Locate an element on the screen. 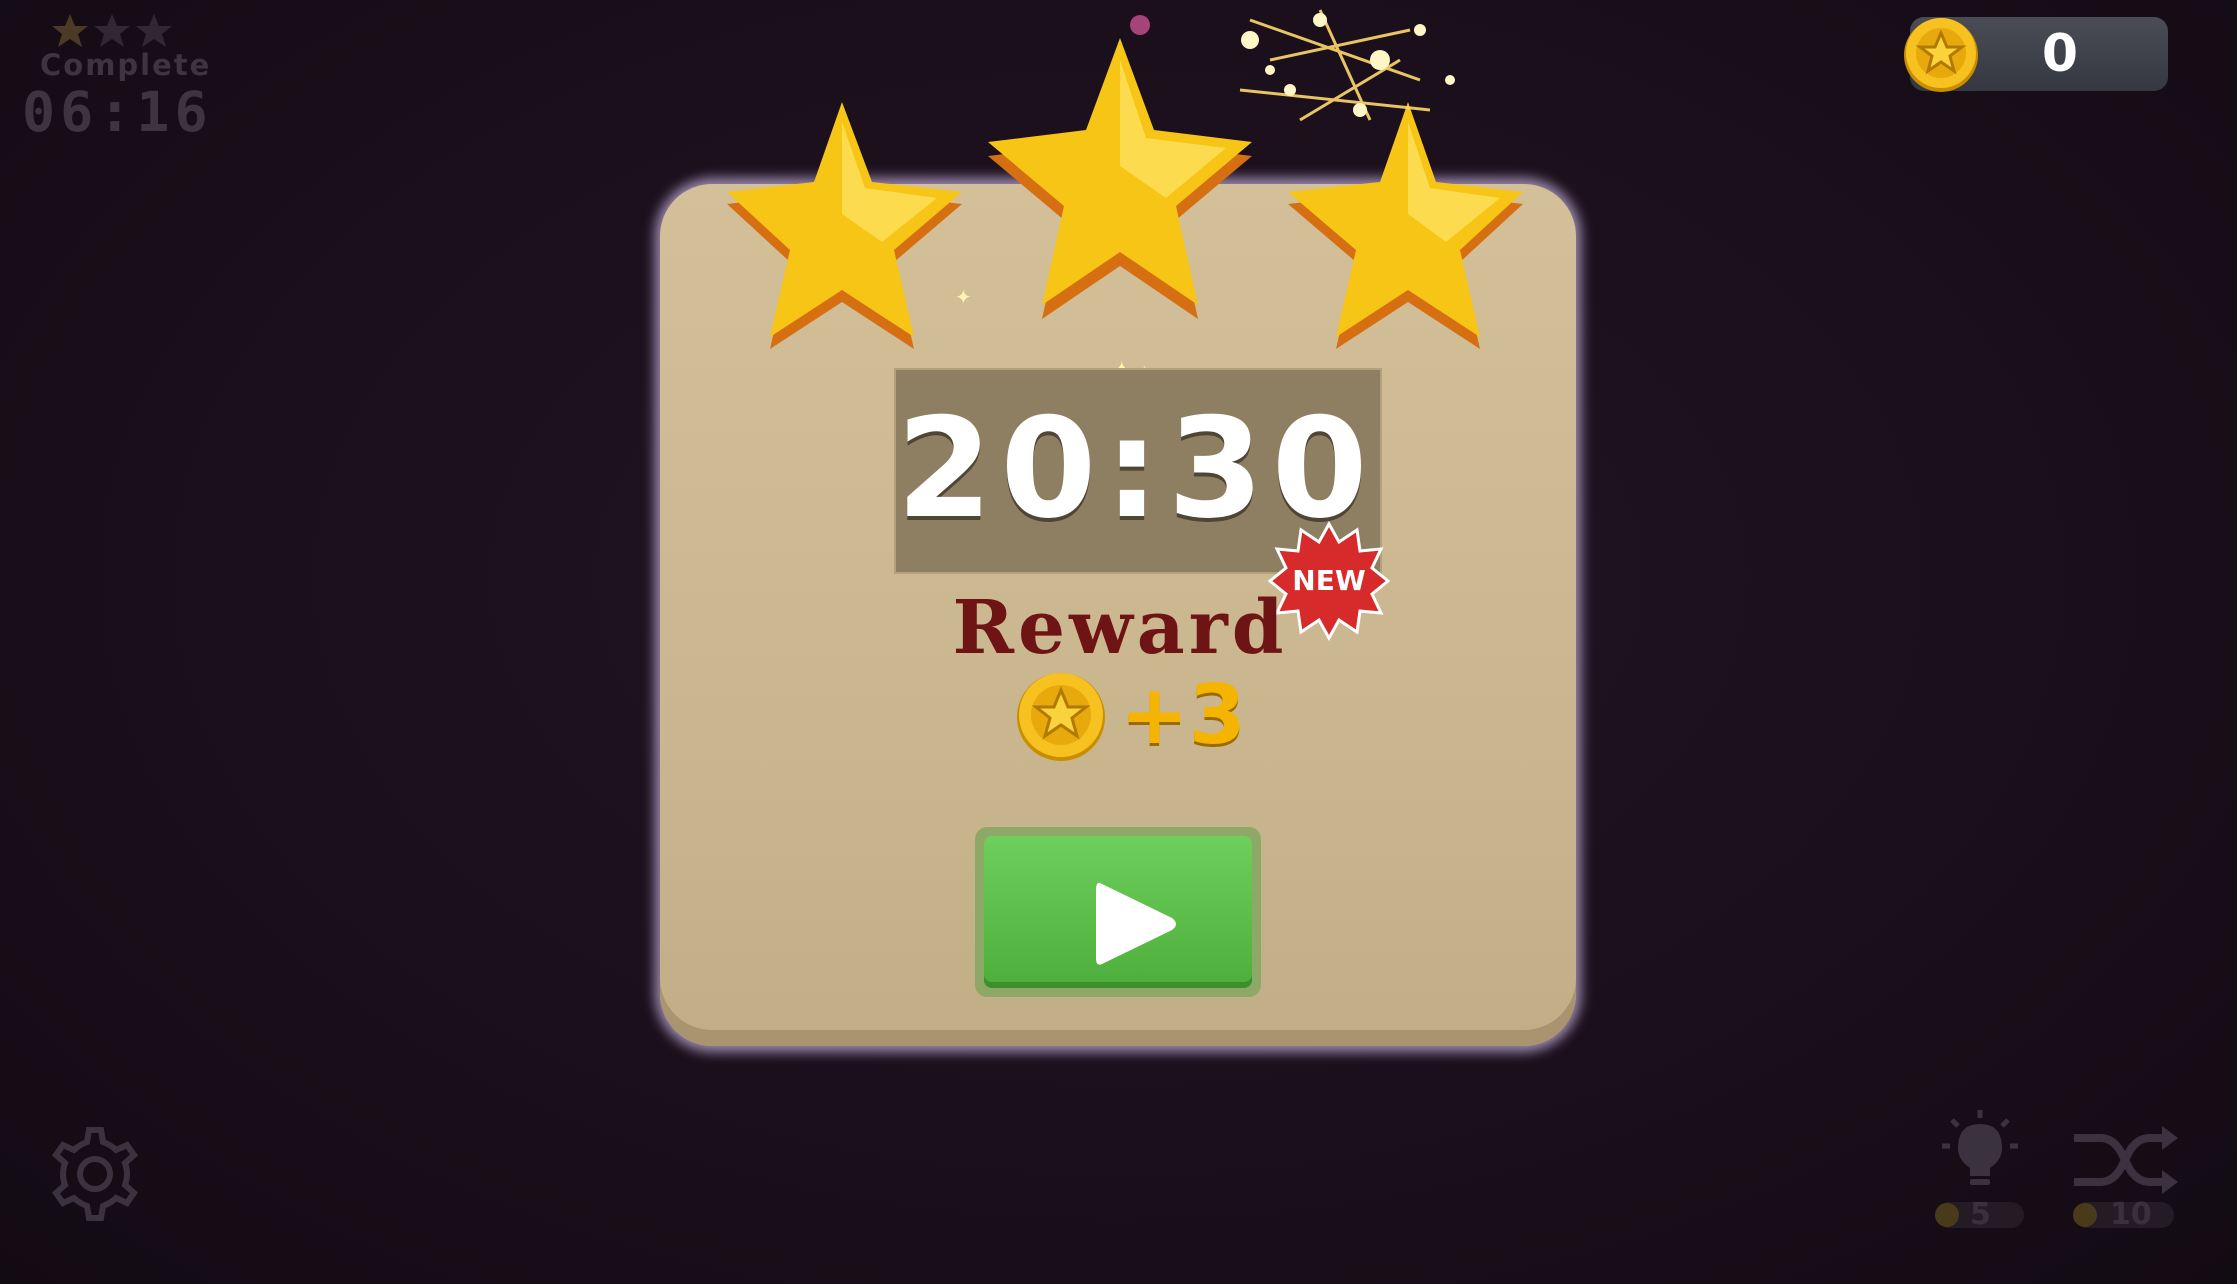 The width and height of the screenshot is (2237, 1284). complete-label: Complete is located at coordinates (126, 65).